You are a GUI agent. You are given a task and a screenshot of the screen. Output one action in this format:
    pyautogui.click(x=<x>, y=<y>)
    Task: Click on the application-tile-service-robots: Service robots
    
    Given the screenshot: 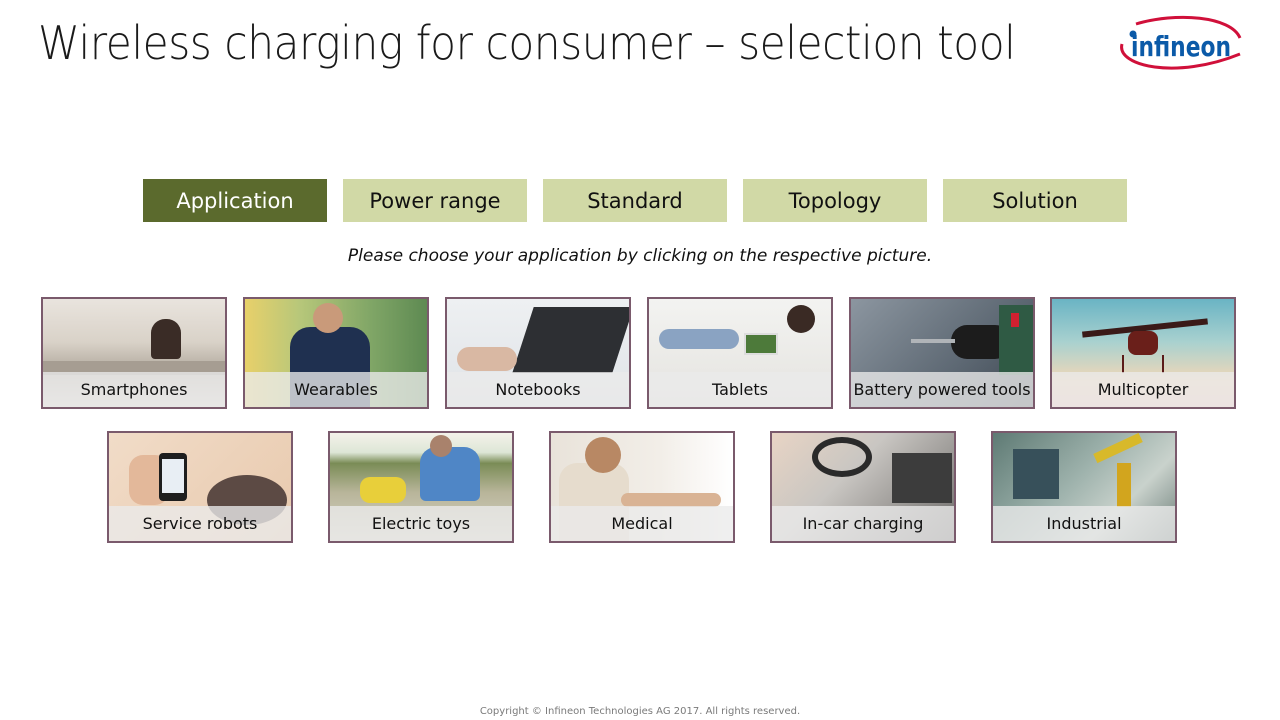 What is the action you would take?
    pyautogui.click(x=200, y=487)
    